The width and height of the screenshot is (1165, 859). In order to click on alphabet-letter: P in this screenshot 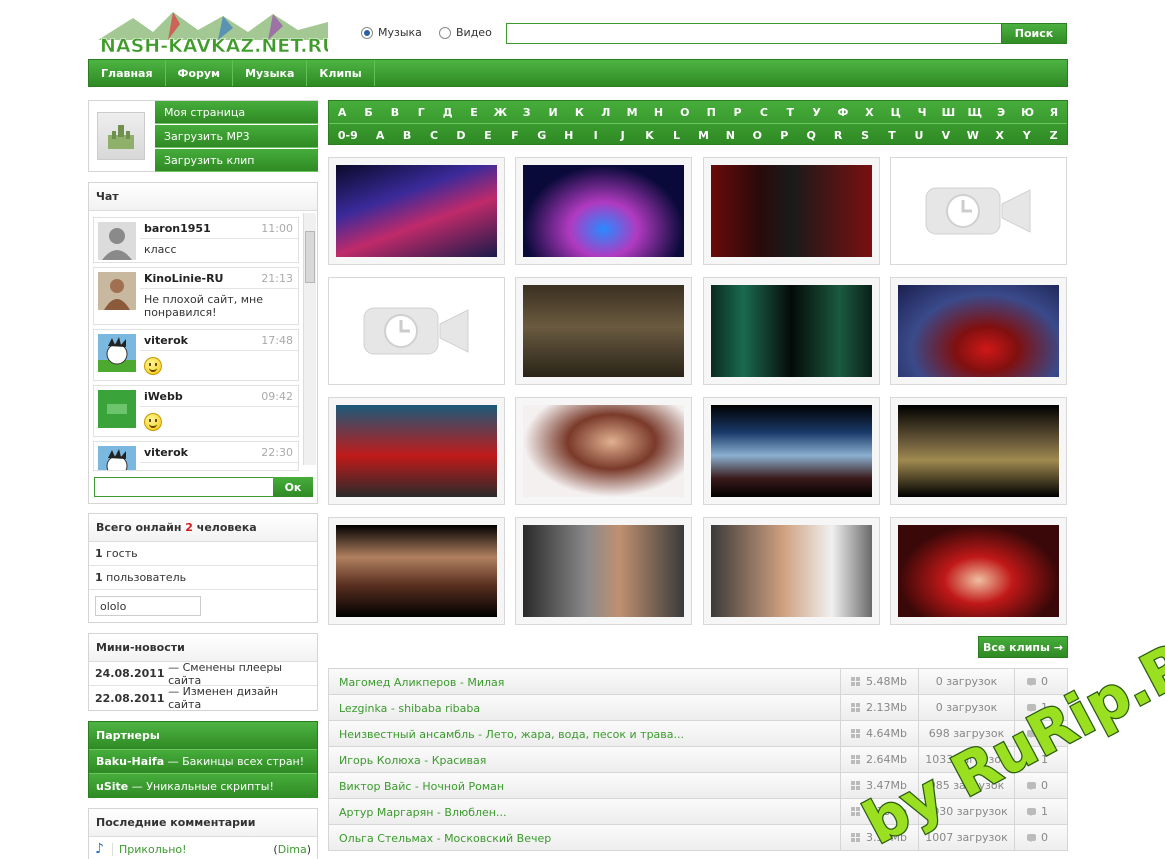, I will do `click(784, 135)`.